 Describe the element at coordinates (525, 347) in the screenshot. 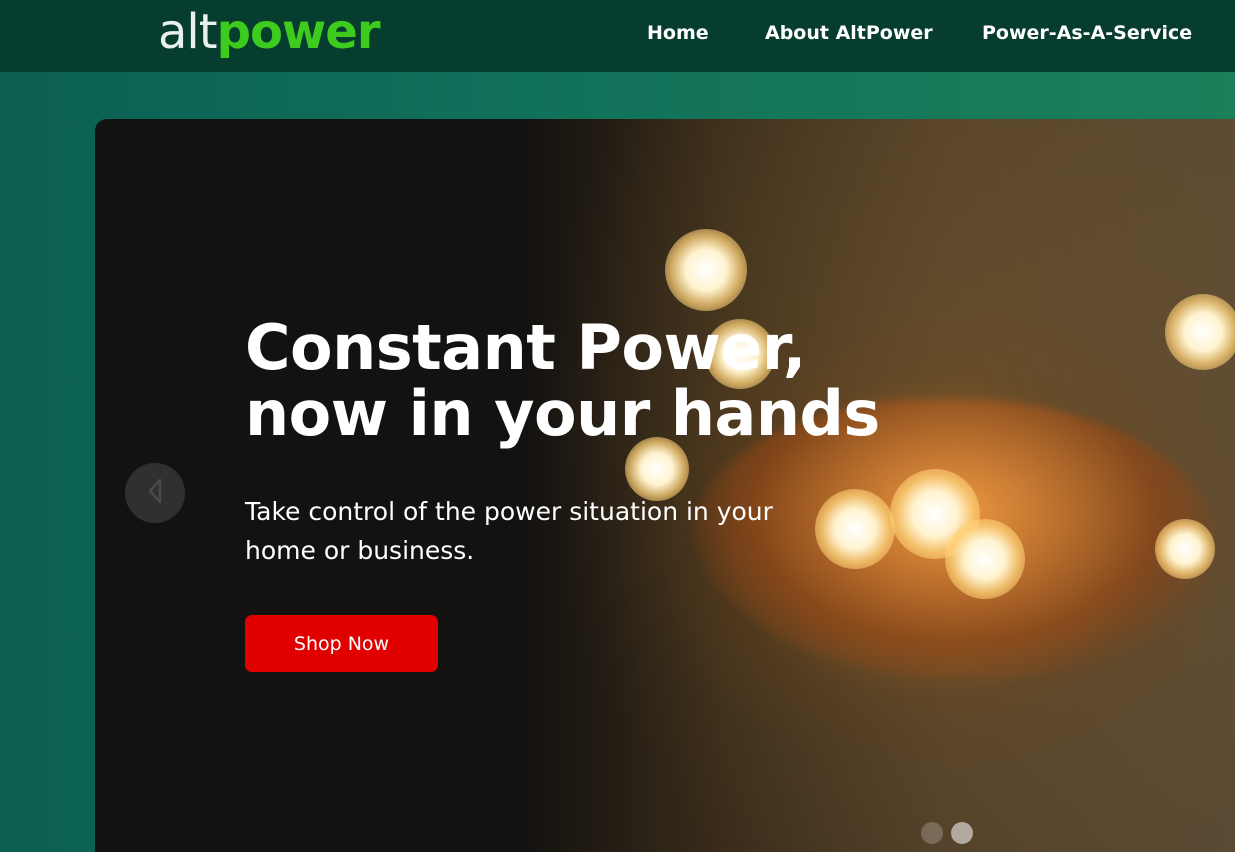

I see `hero-title-line1: Constant Power,` at that location.